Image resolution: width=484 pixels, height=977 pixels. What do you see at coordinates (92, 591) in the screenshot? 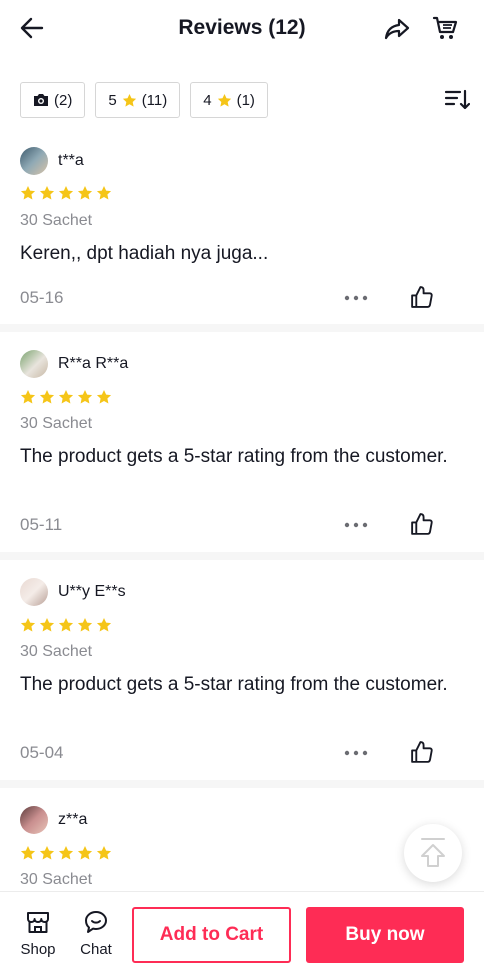
I see `reviewer-name: U**y E**s` at bounding box center [92, 591].